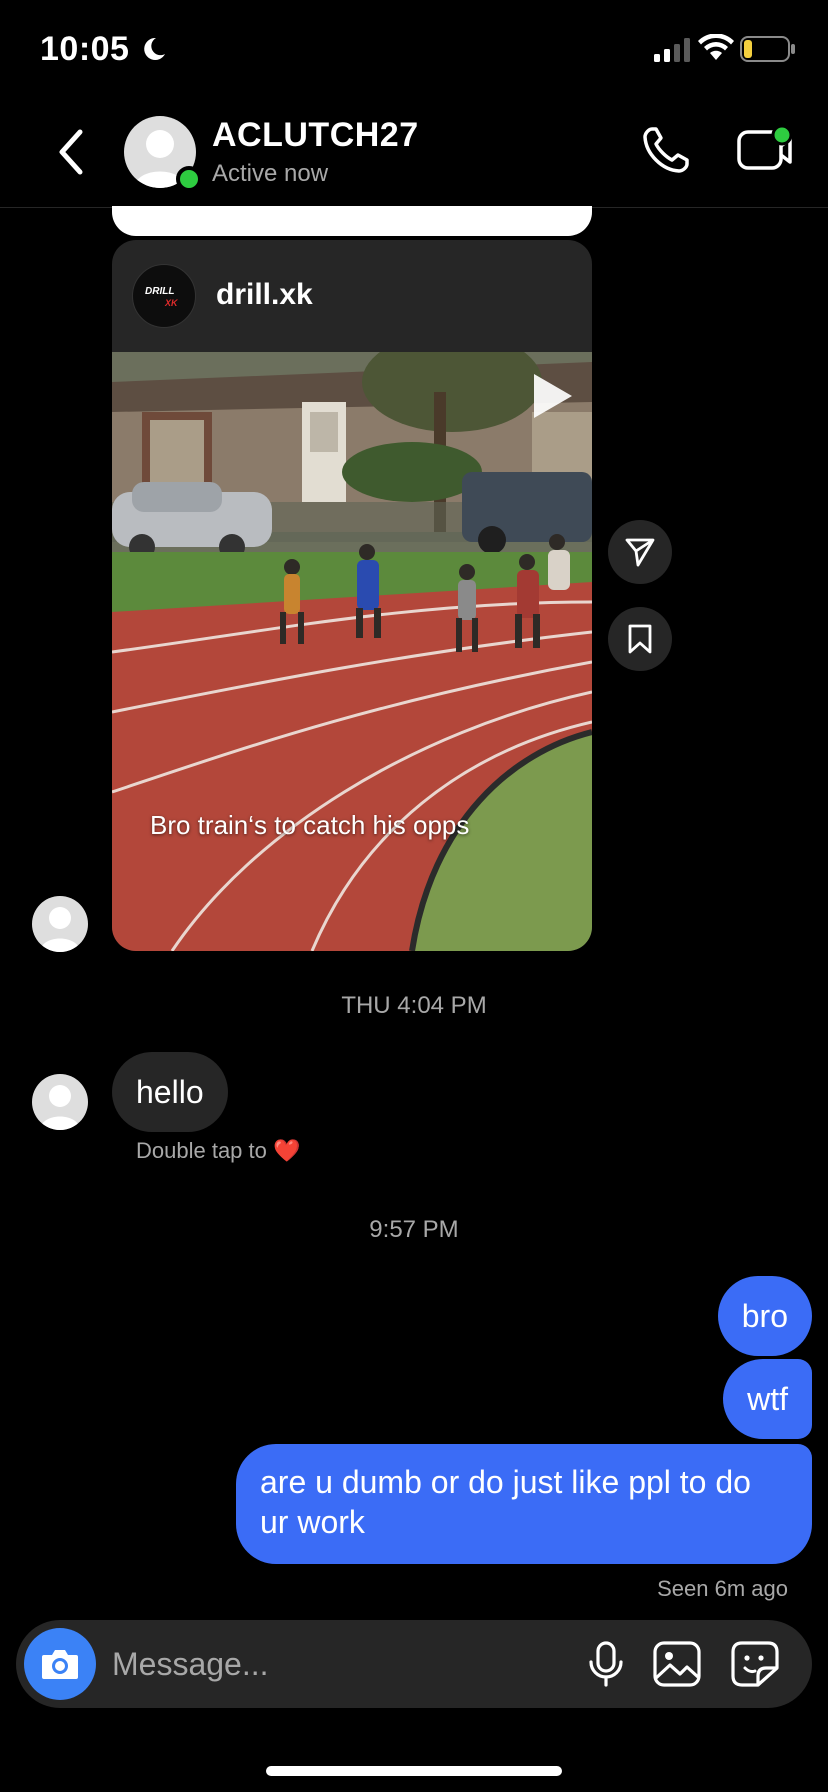  What do you see at coordinates (154, 48) in the screenshot?
I see `moon-icon` at bounding box center [154, 48].